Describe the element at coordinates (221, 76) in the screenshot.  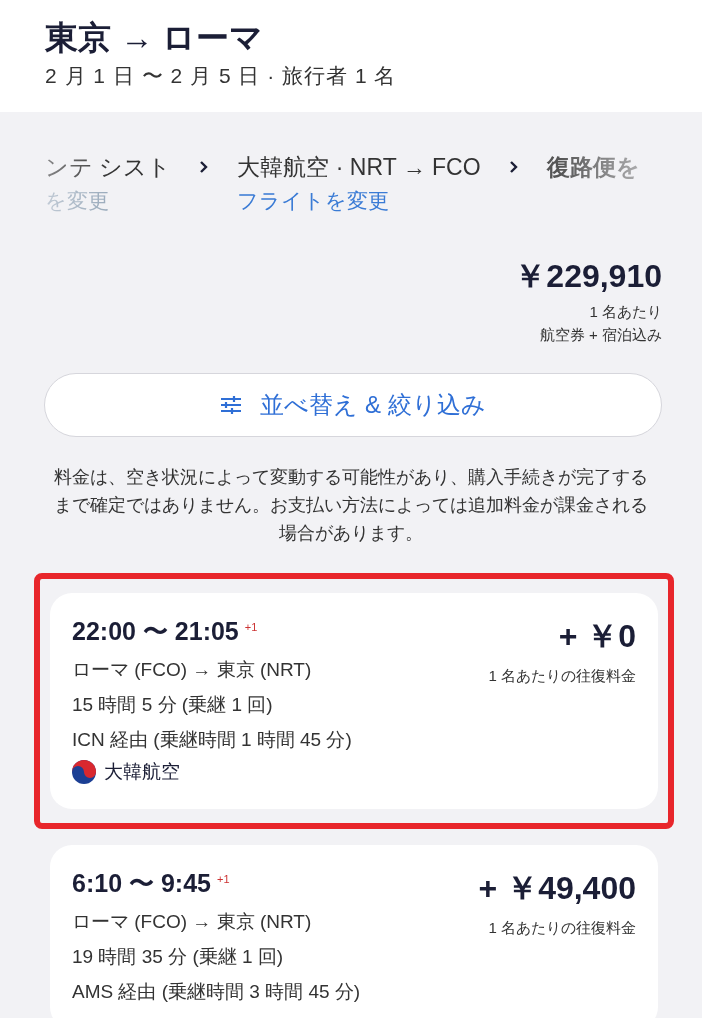
I see `trip-dates: 2 月 1 日 〜 2 月 5 日 · 旅行者 1 名` at that location.